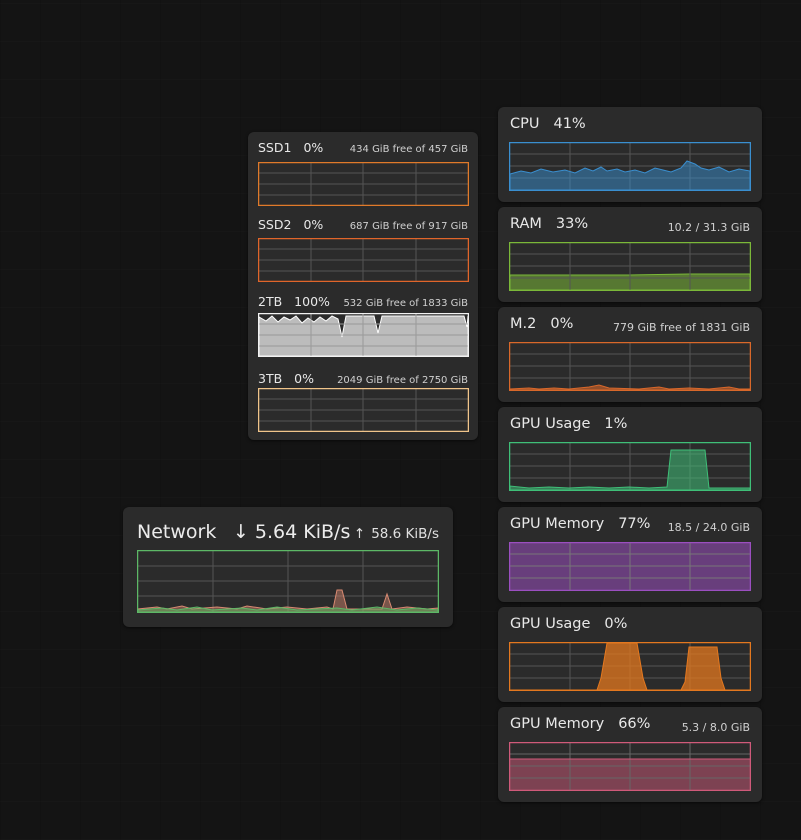 The width and height of the screenshot is (801, 840). Describe the element at coordinates (630, 366) in the screenshot. I see `m2-graph` at that location.